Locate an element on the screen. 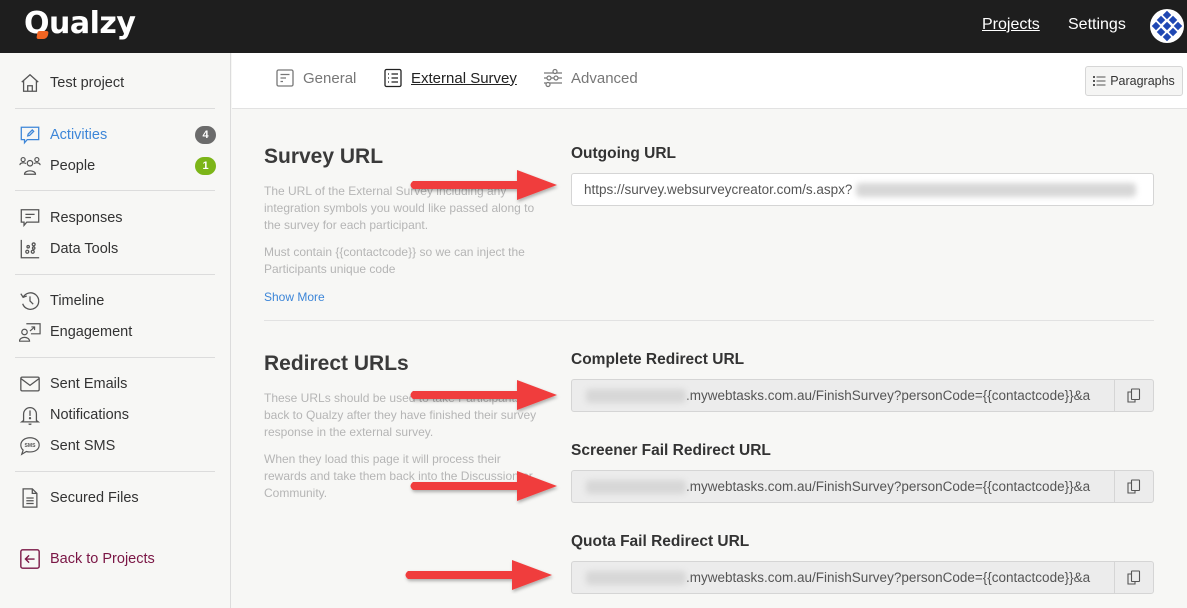 The image size is (1187, 608). list-bullets-icon is located at coordinates (1099, 81).